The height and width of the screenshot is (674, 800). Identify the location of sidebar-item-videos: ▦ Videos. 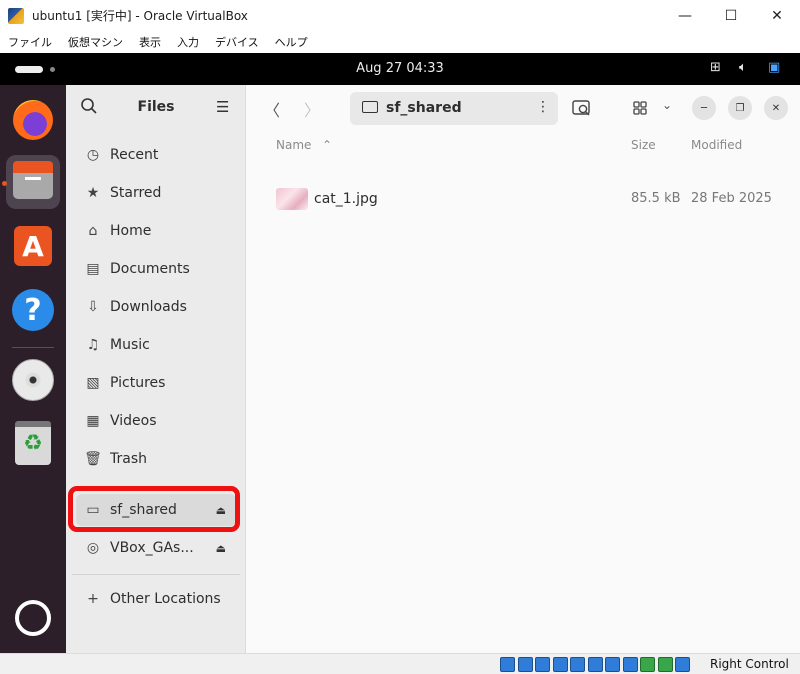
(156, 421).